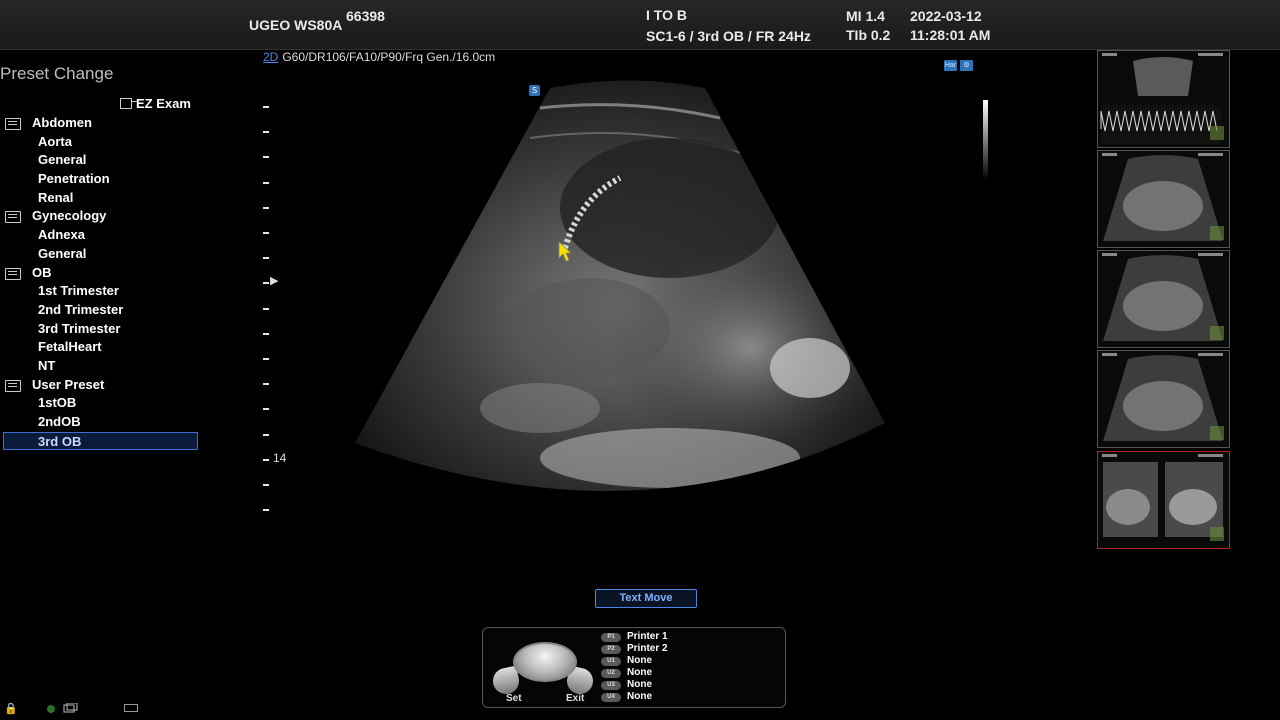 This screenshot has height=720, width=1280. I want to click on preset-label: FetalHeart, so click(70, 347).